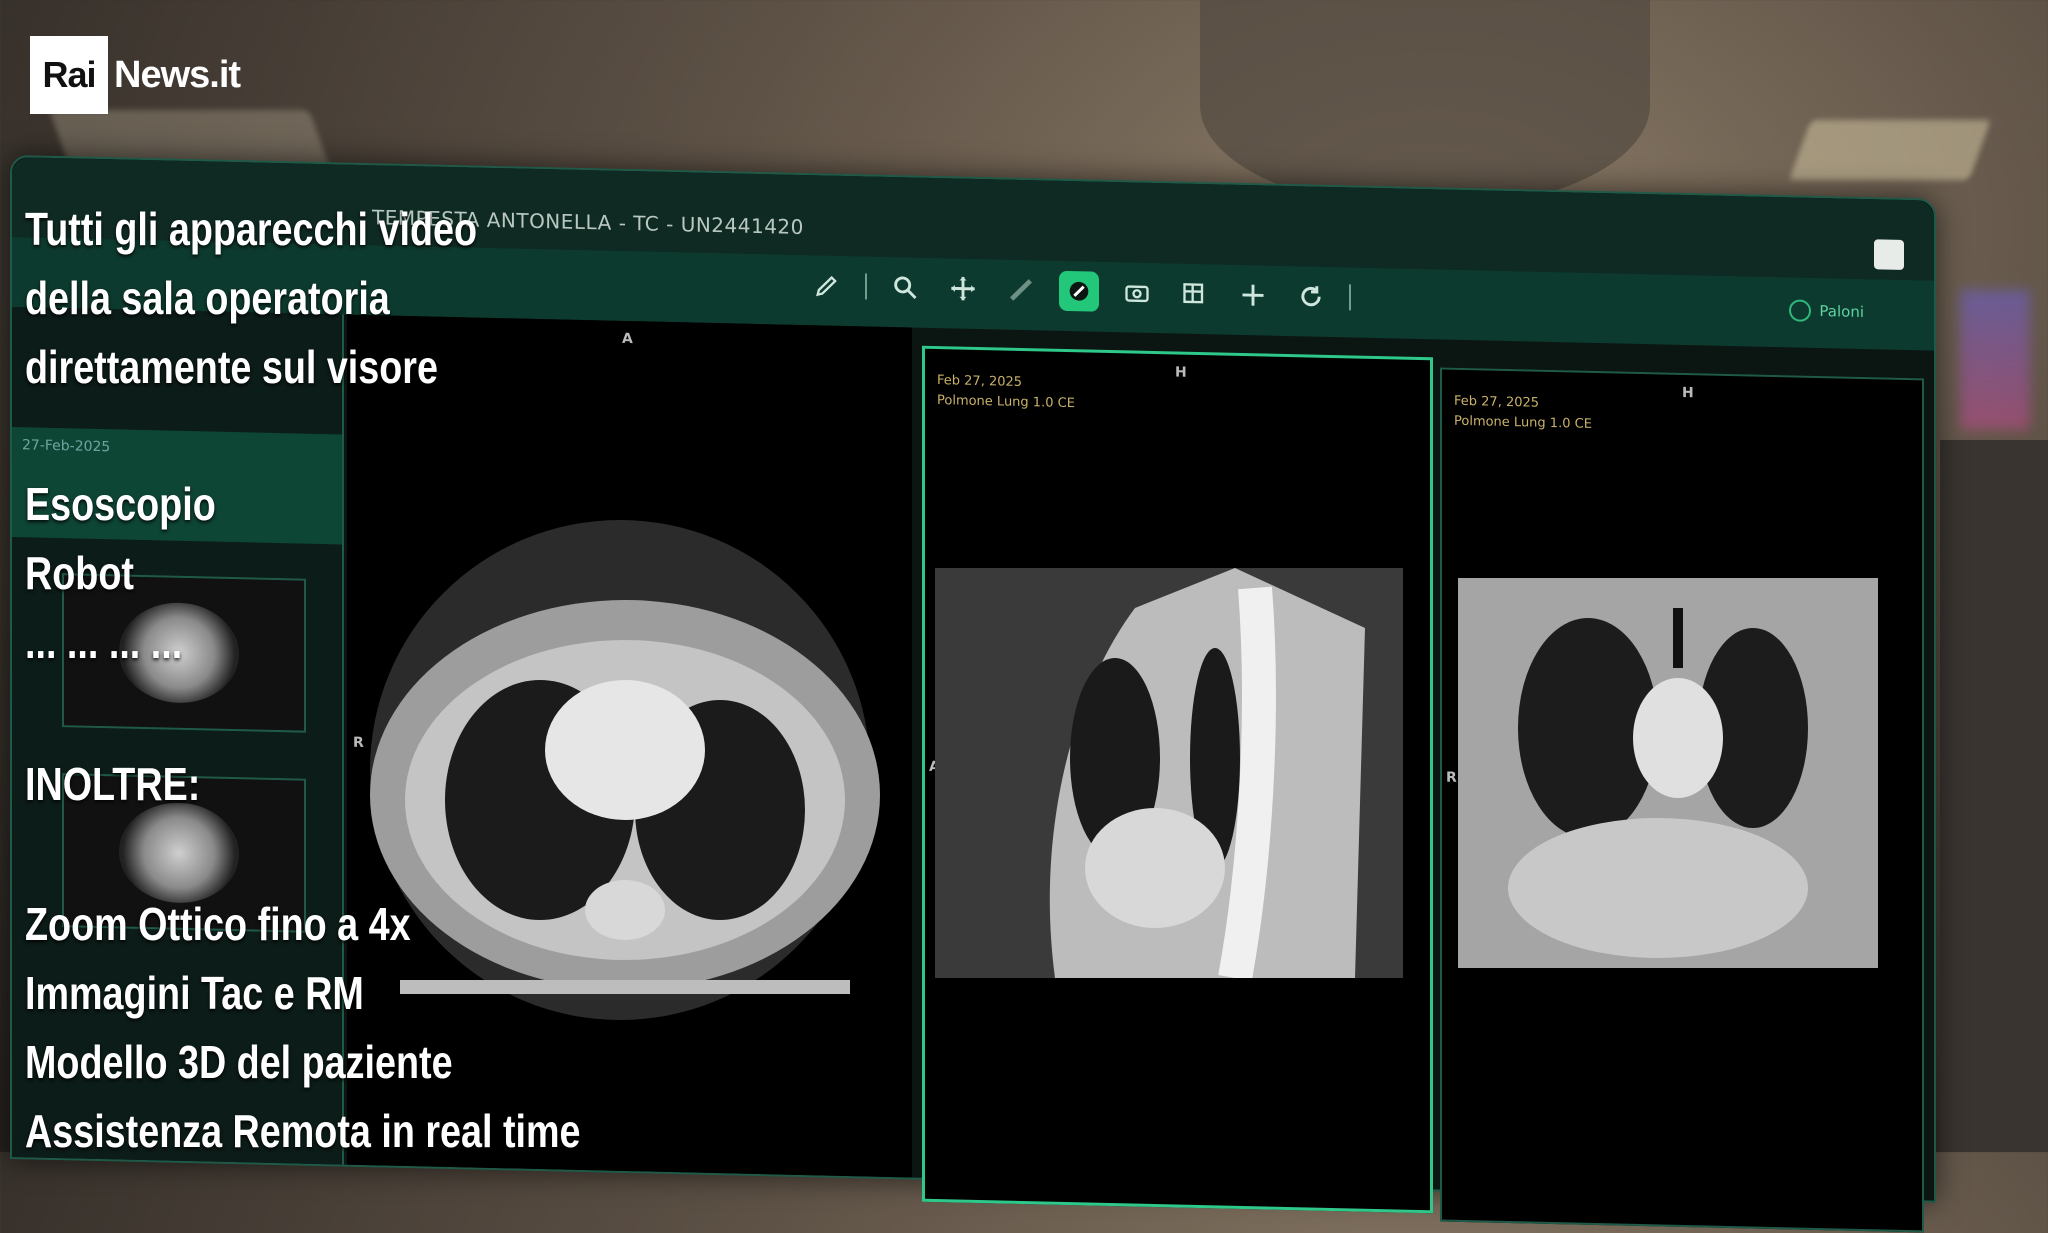  I want to click on caption-line: Assistenza Remota in real time, so click(303, 1131).